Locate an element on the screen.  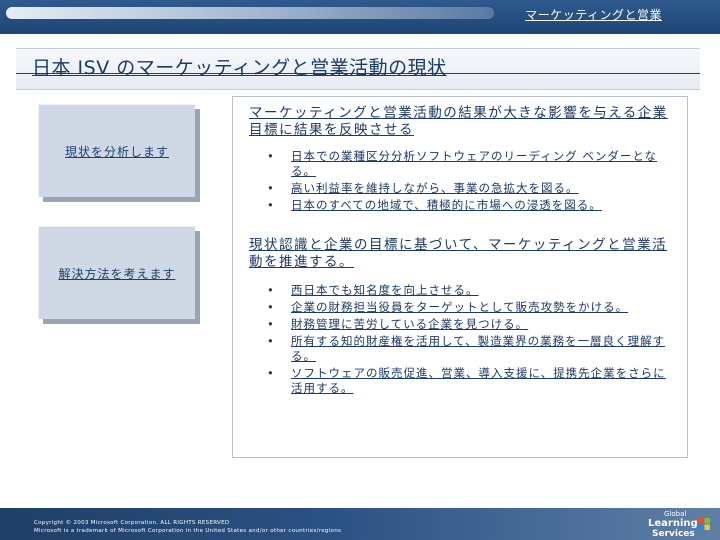
solve-button: 解決方法を考えます is located at coordinates (116, 272).